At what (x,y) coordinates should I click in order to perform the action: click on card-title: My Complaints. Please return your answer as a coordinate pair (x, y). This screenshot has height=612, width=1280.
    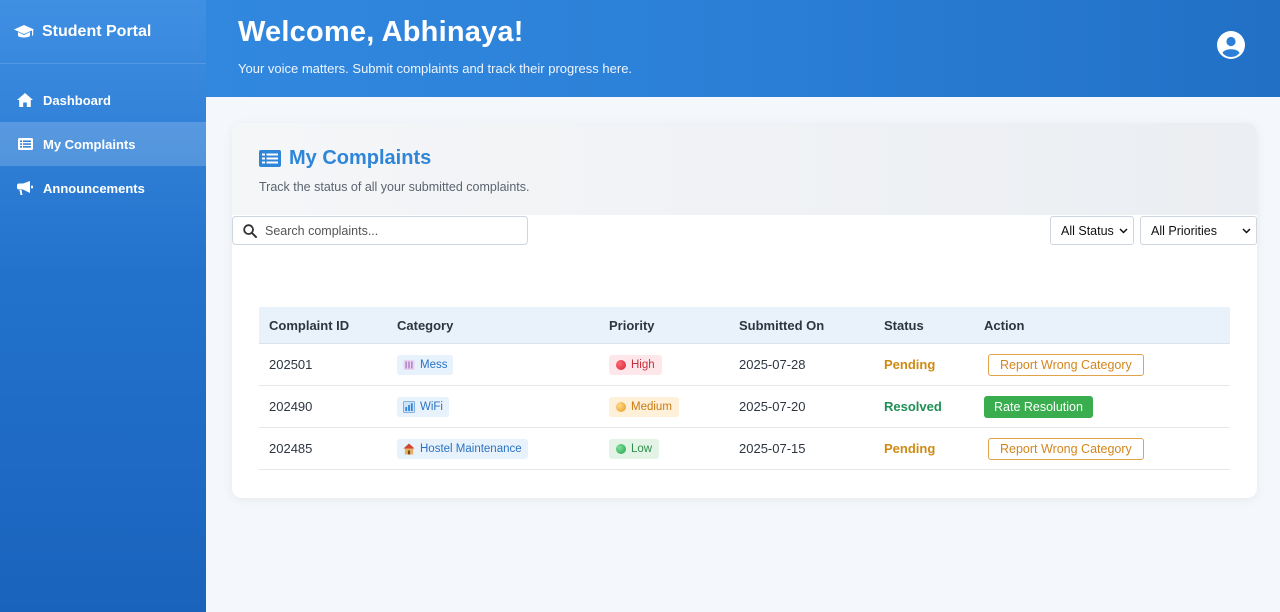
    Looking at the image, I should click on (345, 158).